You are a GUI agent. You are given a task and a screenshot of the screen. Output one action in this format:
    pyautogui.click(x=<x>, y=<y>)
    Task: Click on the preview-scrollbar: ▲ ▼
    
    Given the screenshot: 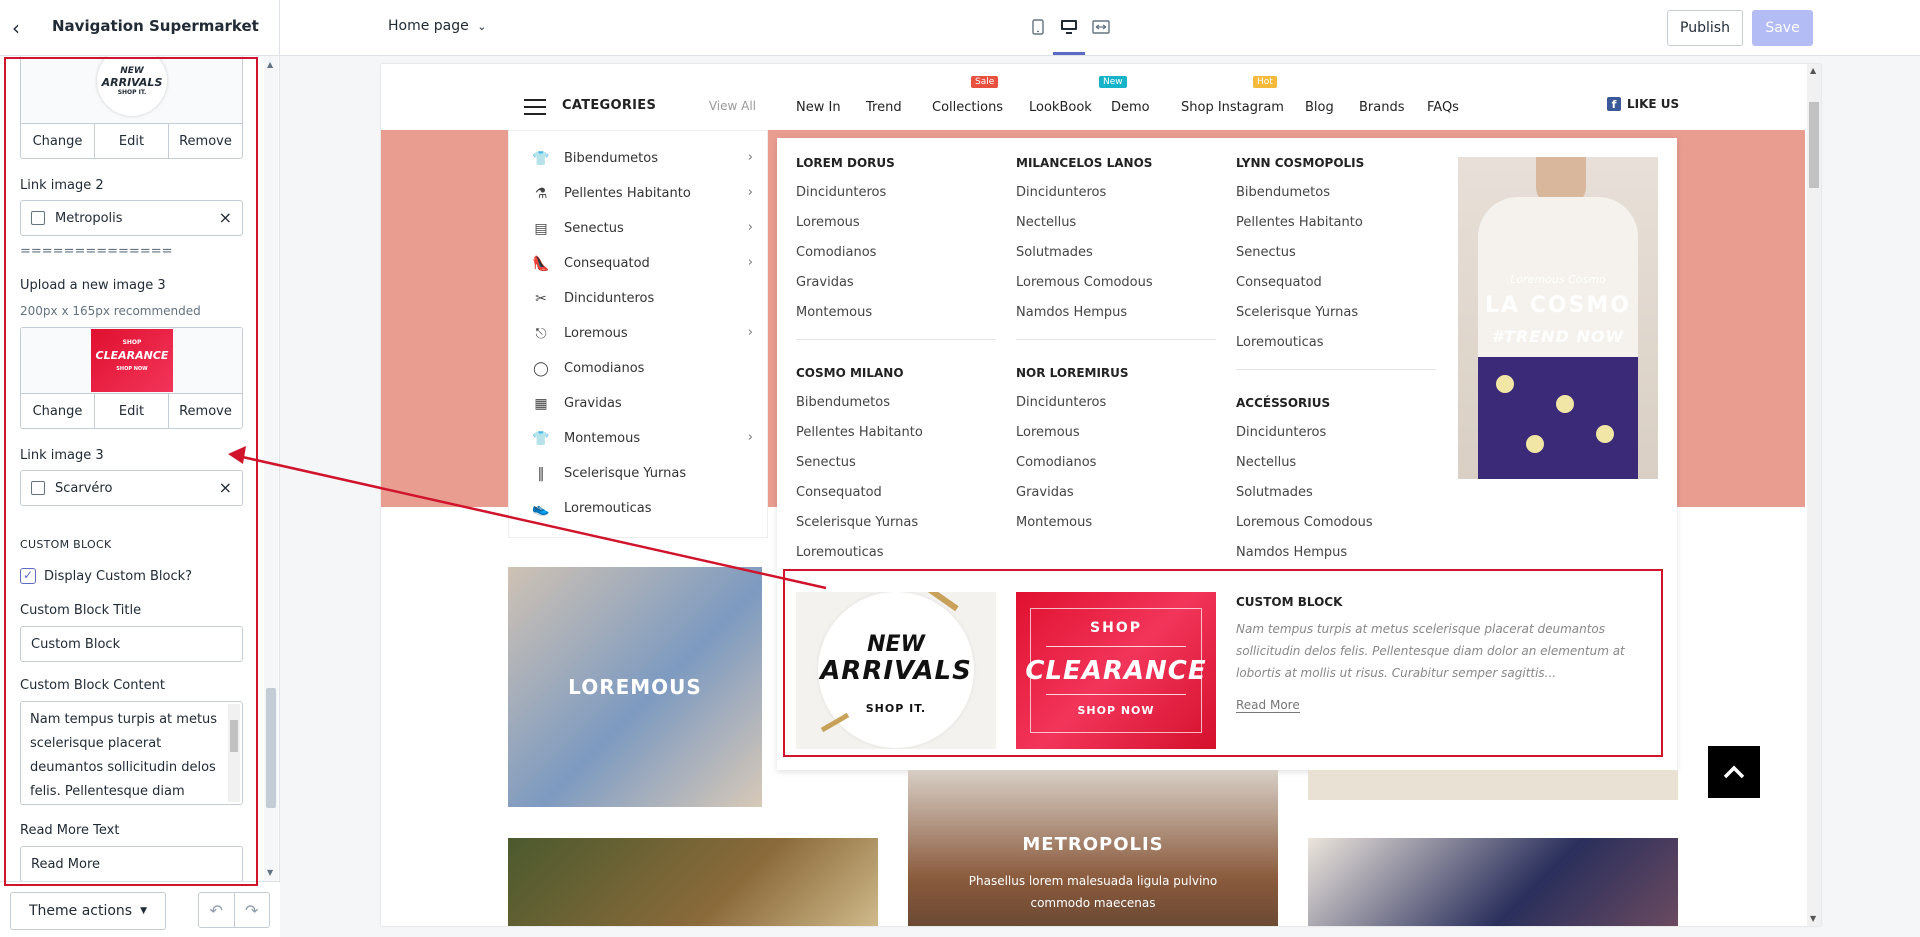 What is the action you would take?
    pyautogui.click(x=1814, y=495)
    